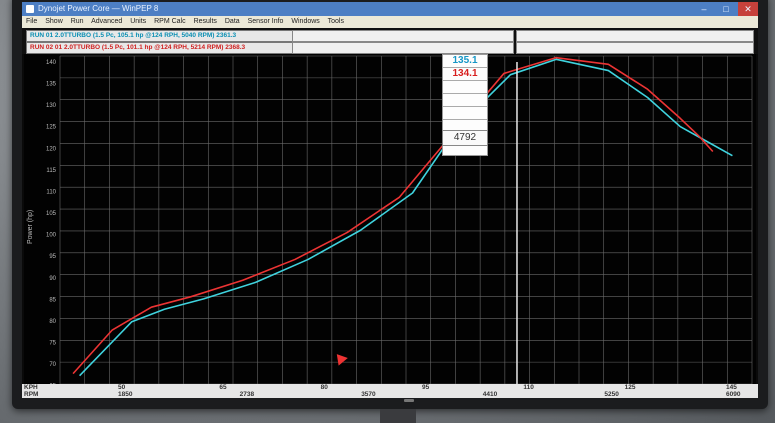 This screenshot has height=423, width=775. What do you see at coordinates (465, 74) in the screenshot?
I see `readout-run-2: 134.1` at bounding box center [465, 74].